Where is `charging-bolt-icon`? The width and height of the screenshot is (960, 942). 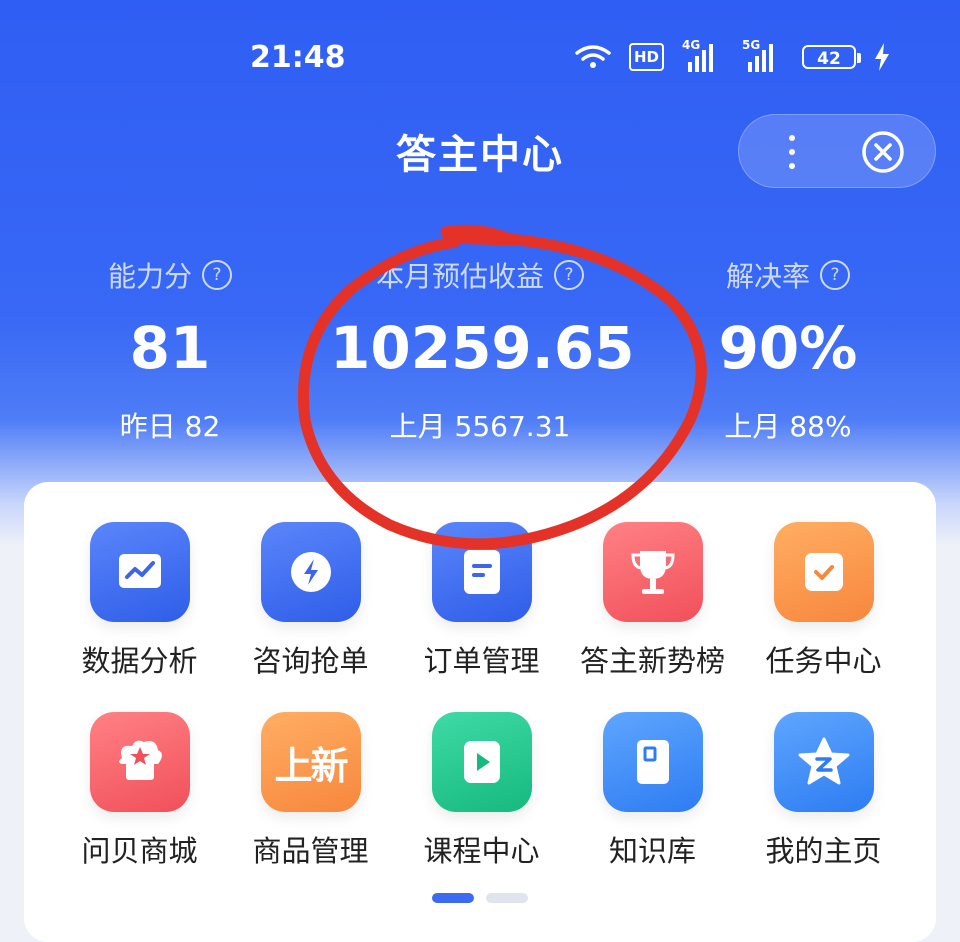
charging-bolt-icon is located at coordinates (882, 57).